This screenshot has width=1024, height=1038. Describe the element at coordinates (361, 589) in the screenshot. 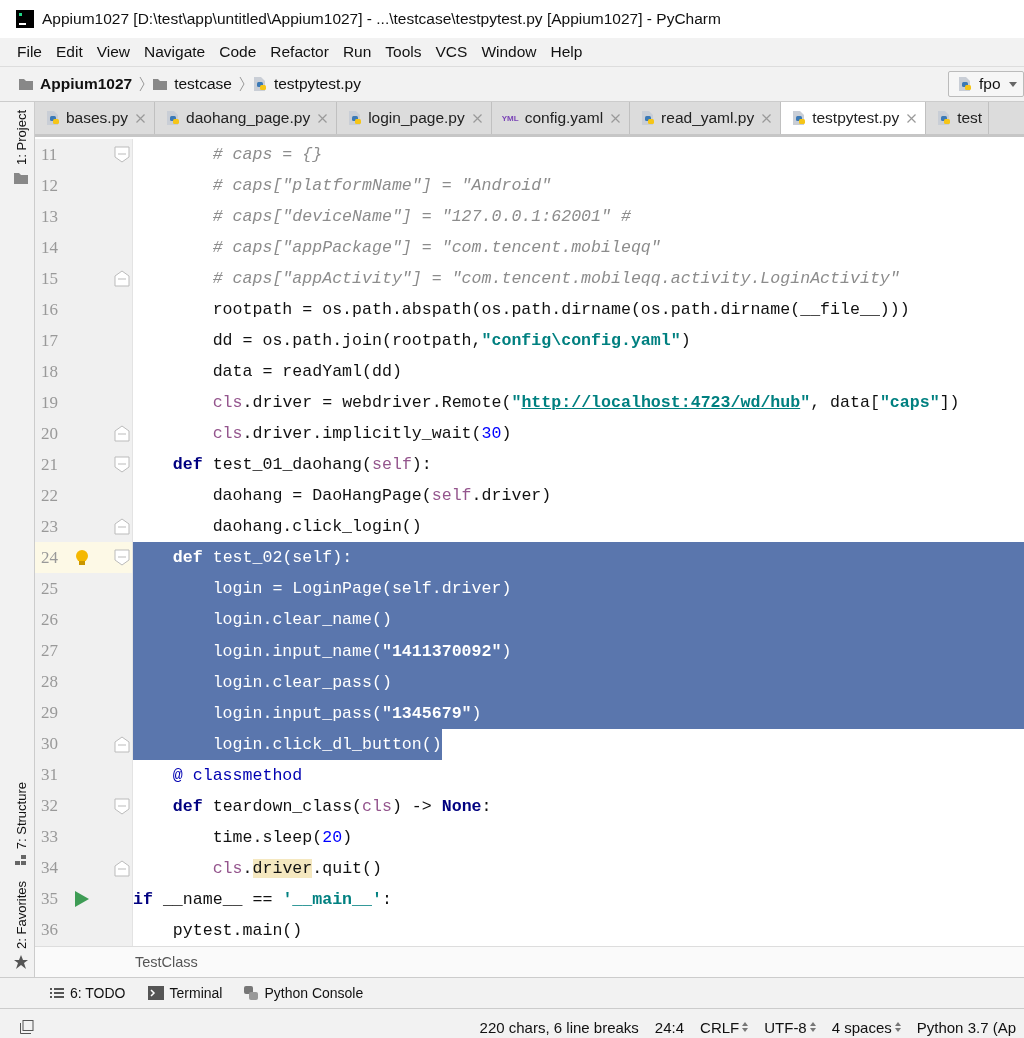

I see `code-line: login = LoginPage(self.driver)` at that location.